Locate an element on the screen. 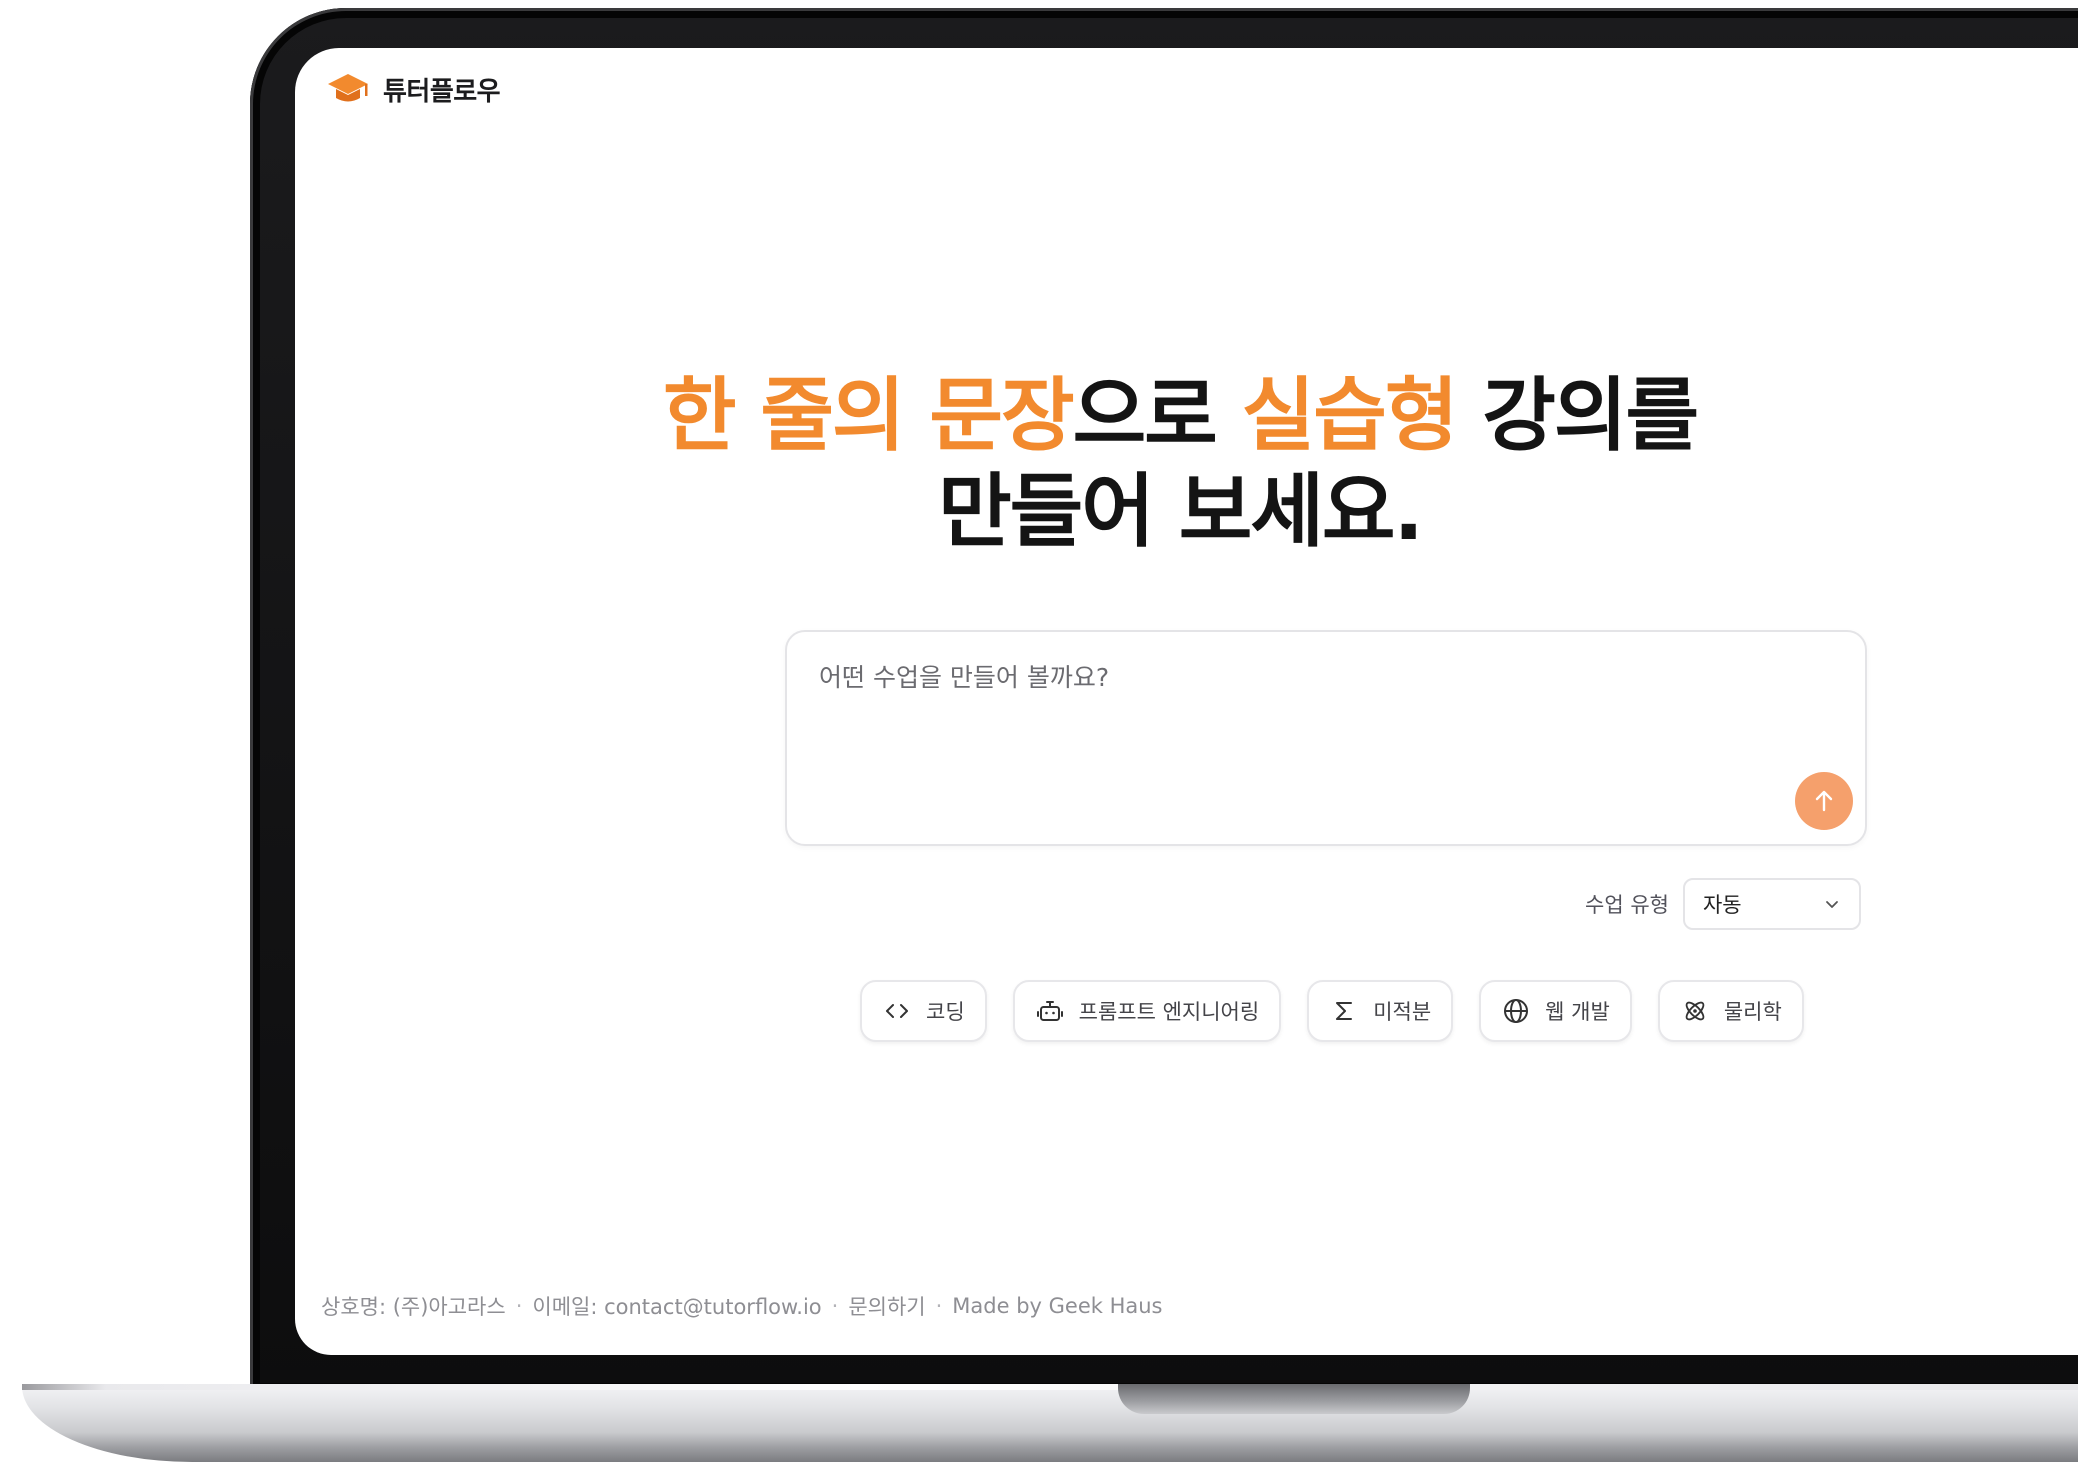 The height and width of the screenshot is (1462, 2078). laptop-notch is located at coordinates (1294, 1399).